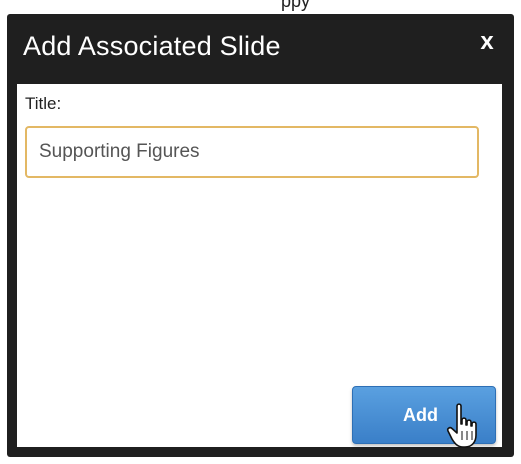 The width and height of the screenshot is (521, 464). What do you see at coordinates (296, 5) in the screenshot?
I see `cutoff-text: ppy` at bounding box center [296, 5].